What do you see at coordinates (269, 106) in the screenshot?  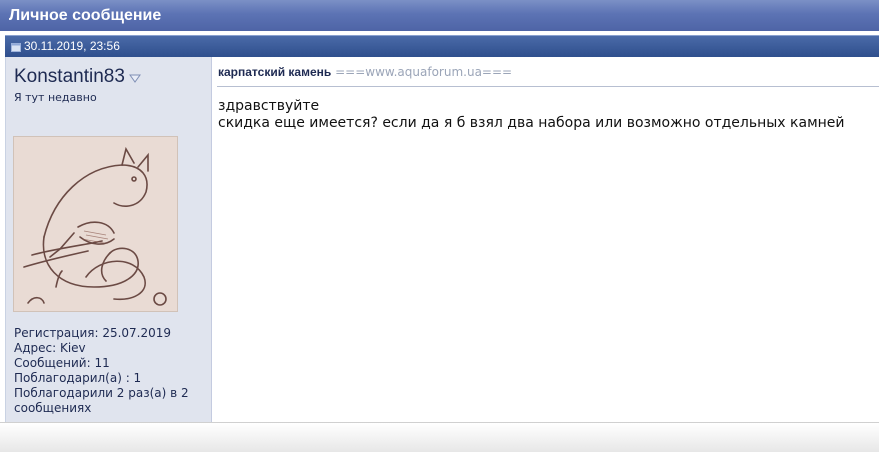 I see `message-line-greeting: здравствуйте` at bounding box center [269, 106].